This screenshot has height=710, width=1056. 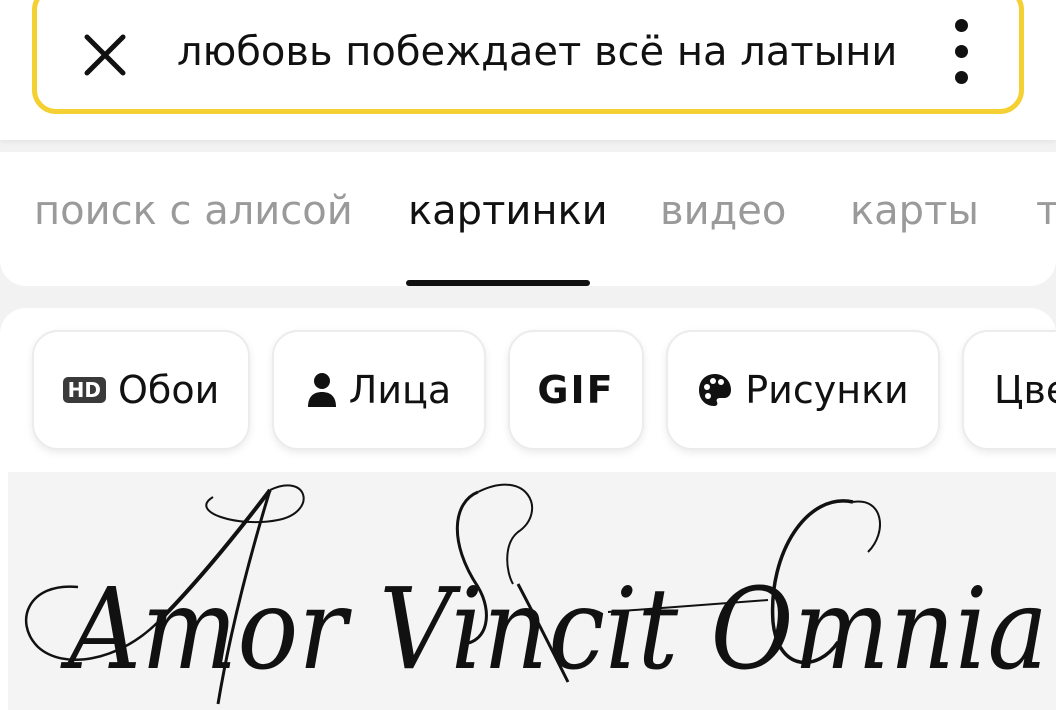 What do you see at coordinates (914, 211) in the screenshot?
I see `tab-maps: карты` at bounding box center [914, 211].